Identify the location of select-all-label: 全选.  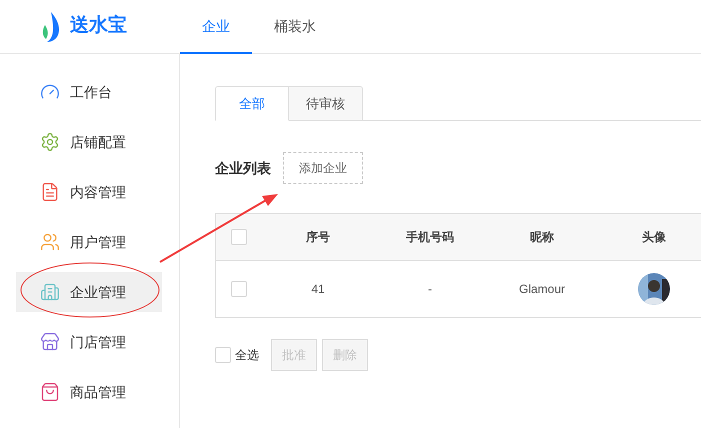
(247, 355).